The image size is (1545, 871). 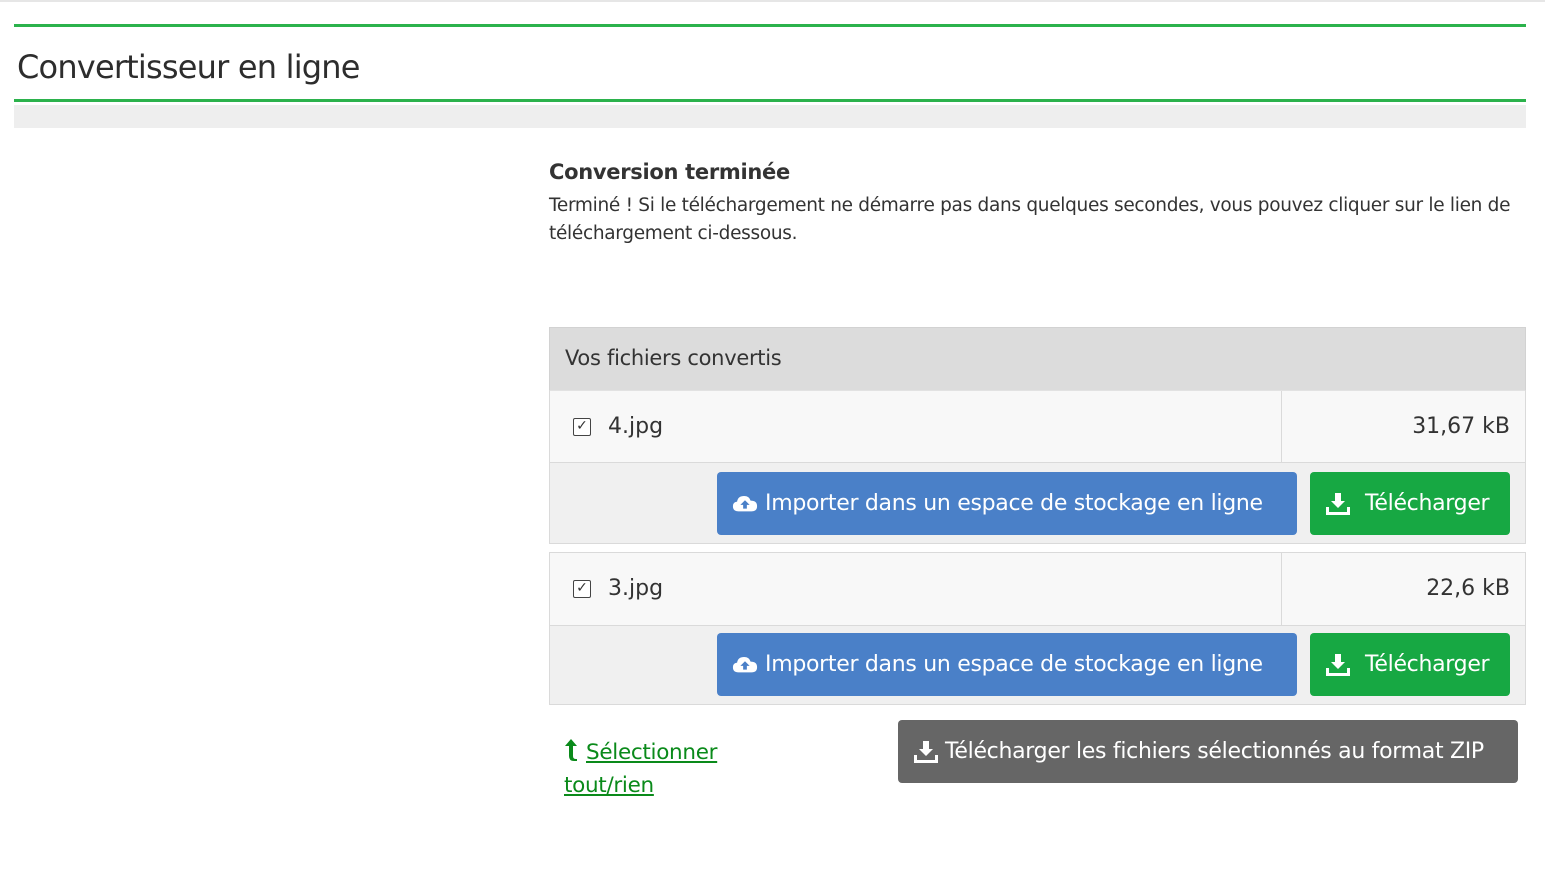 I want to click on header-band, so click(x=770, y=116).